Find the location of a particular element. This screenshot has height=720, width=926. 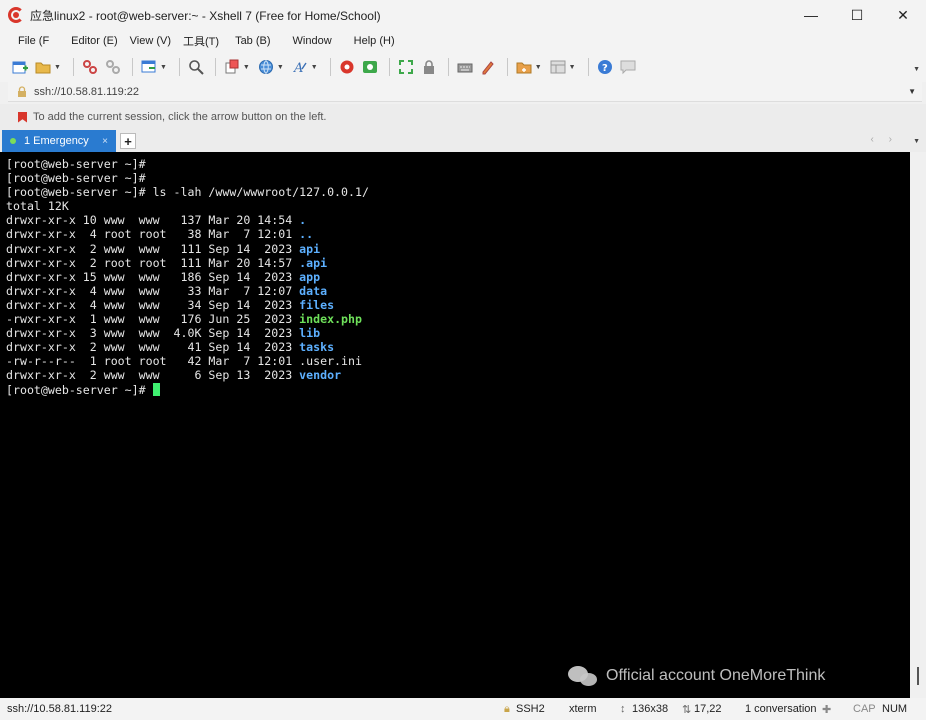

status-position: 17,22 is located at coordinates (708, 709).